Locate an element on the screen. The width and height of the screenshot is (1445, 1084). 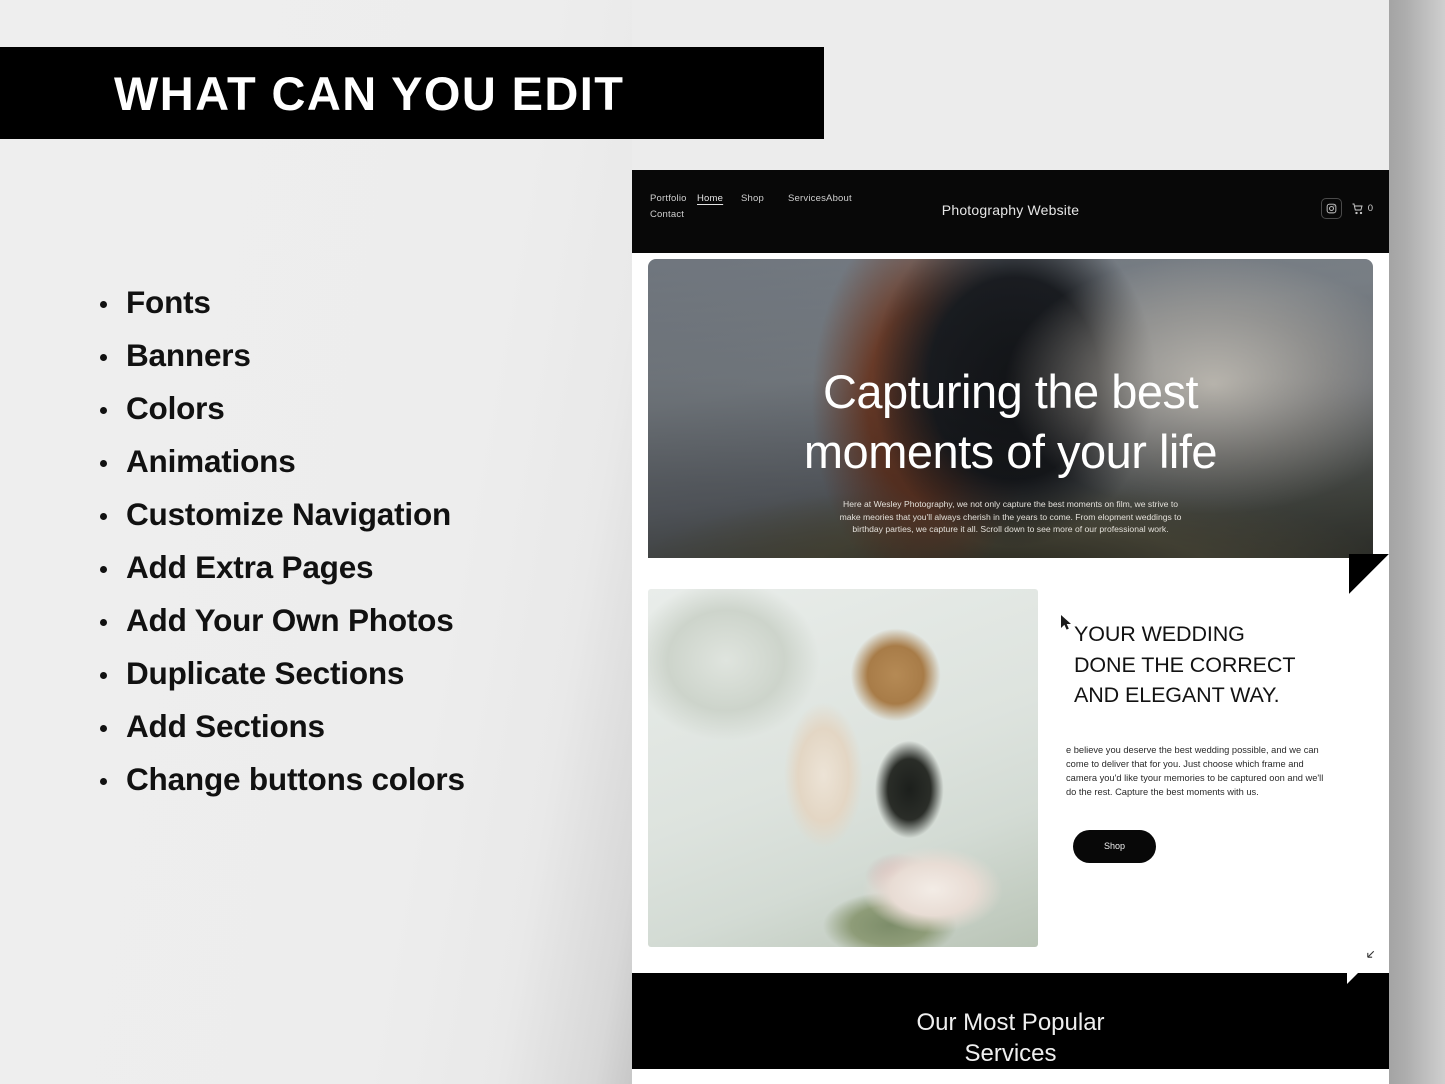
resize-arrow-icon is located at coordinates (1370, 957).